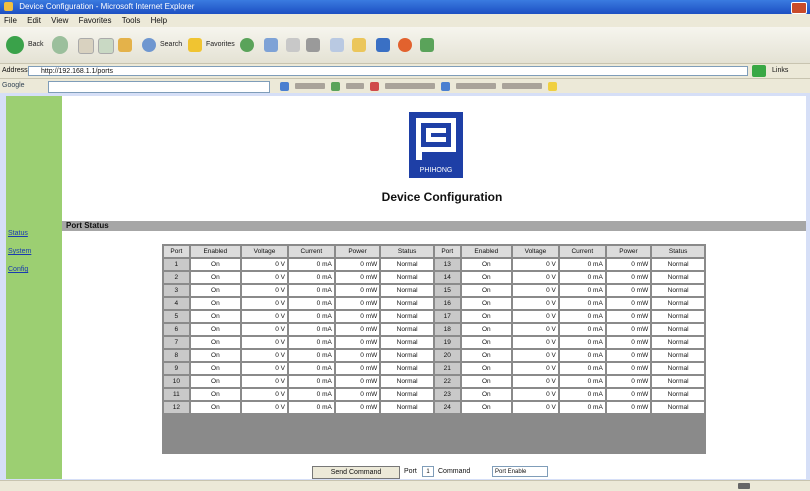  I want to click on popup-blocker-icon, so click(374, 86).